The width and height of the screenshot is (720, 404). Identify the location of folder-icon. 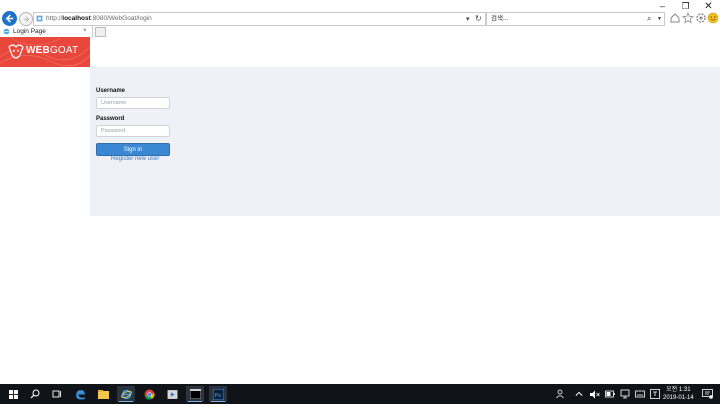
(103, 394).